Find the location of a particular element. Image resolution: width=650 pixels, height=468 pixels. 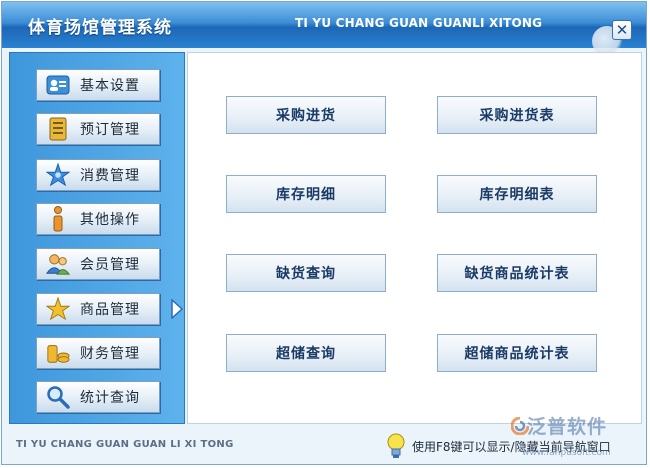

sidebar-item-members: 会员管理 is located at coordinates (98, 264).